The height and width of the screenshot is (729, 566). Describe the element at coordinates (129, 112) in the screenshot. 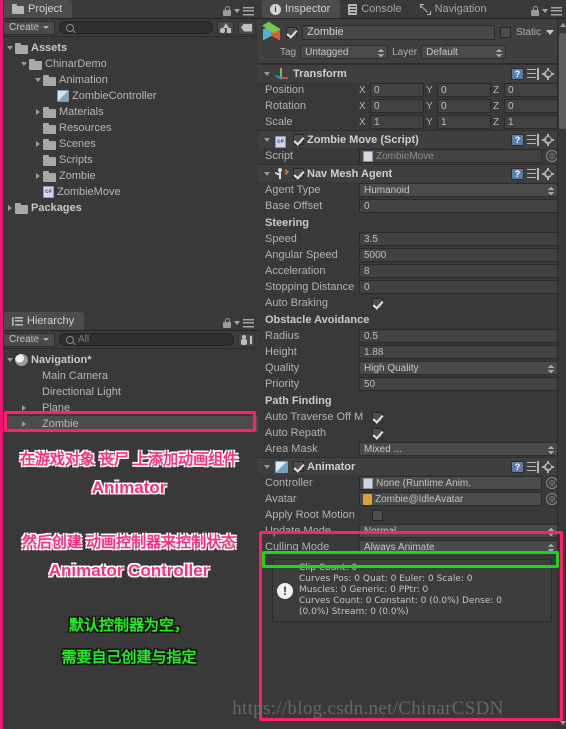

I see `tree-item: Materials` at that location.